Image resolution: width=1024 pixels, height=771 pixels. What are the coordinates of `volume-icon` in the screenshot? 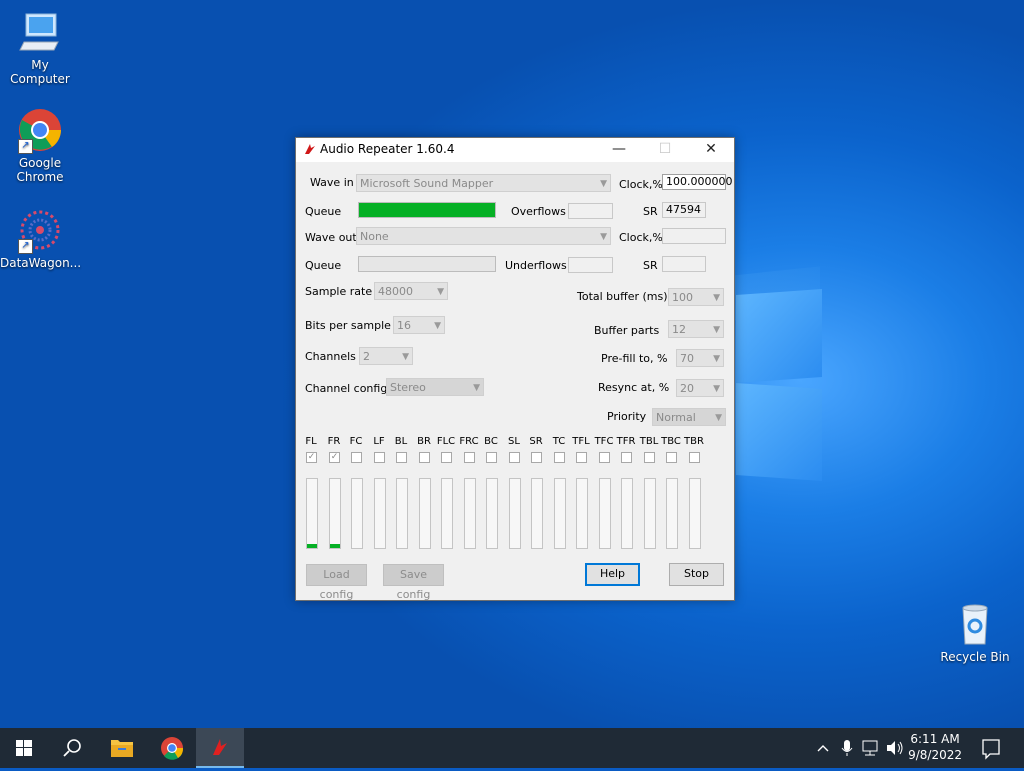 It's located at (895, 748).